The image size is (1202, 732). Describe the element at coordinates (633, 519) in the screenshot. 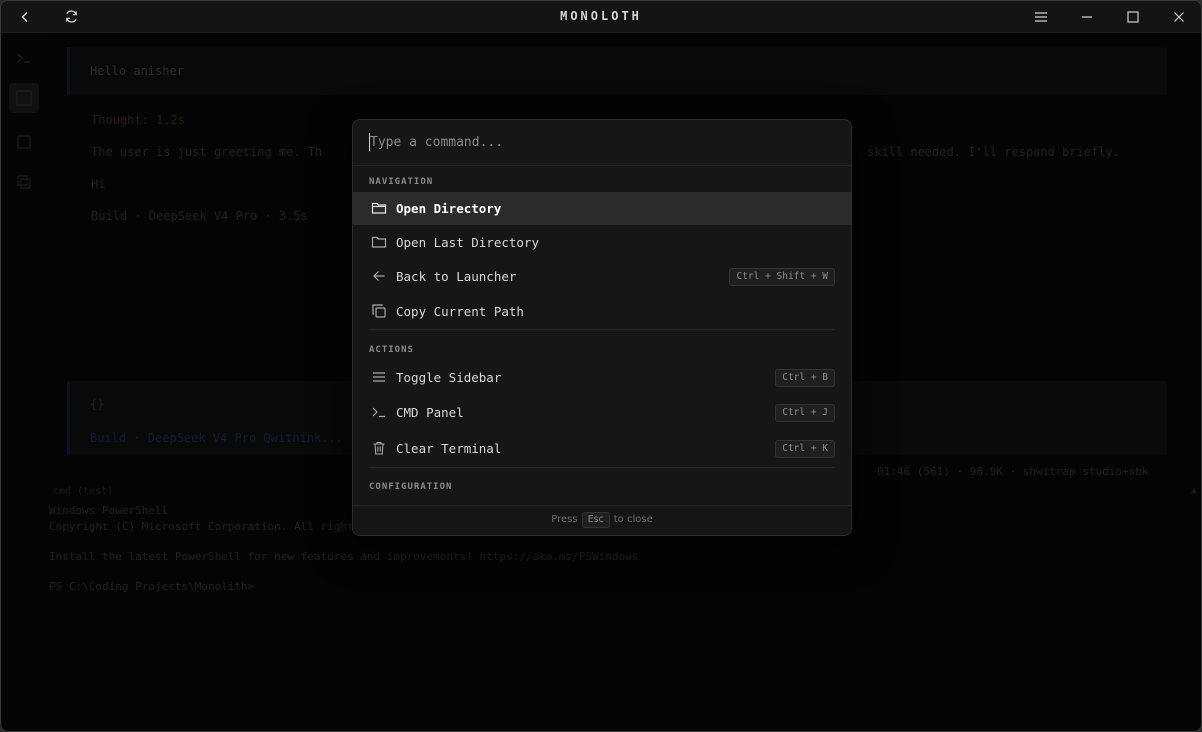

I see `footer-close-text: to close` at that location.